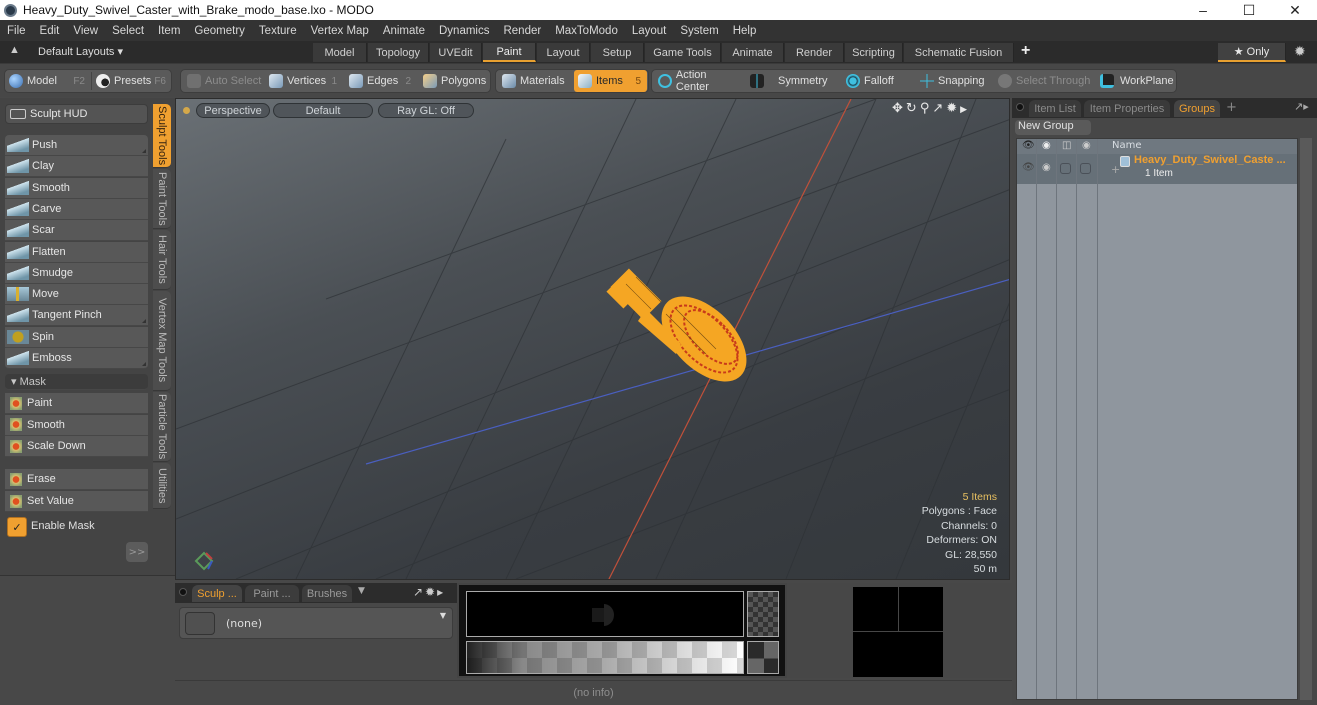 The height and width of the screenshot is (705, 1317). Describe the element at coordinates (76, 252) in the screenshot. I see `tool-flatten: Flatten` at that location.